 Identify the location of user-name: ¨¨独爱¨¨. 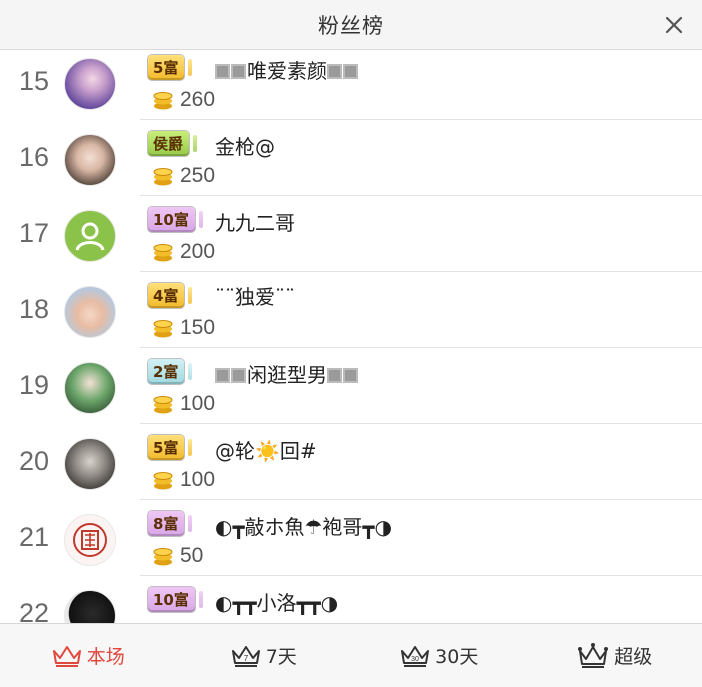
(255, 297).